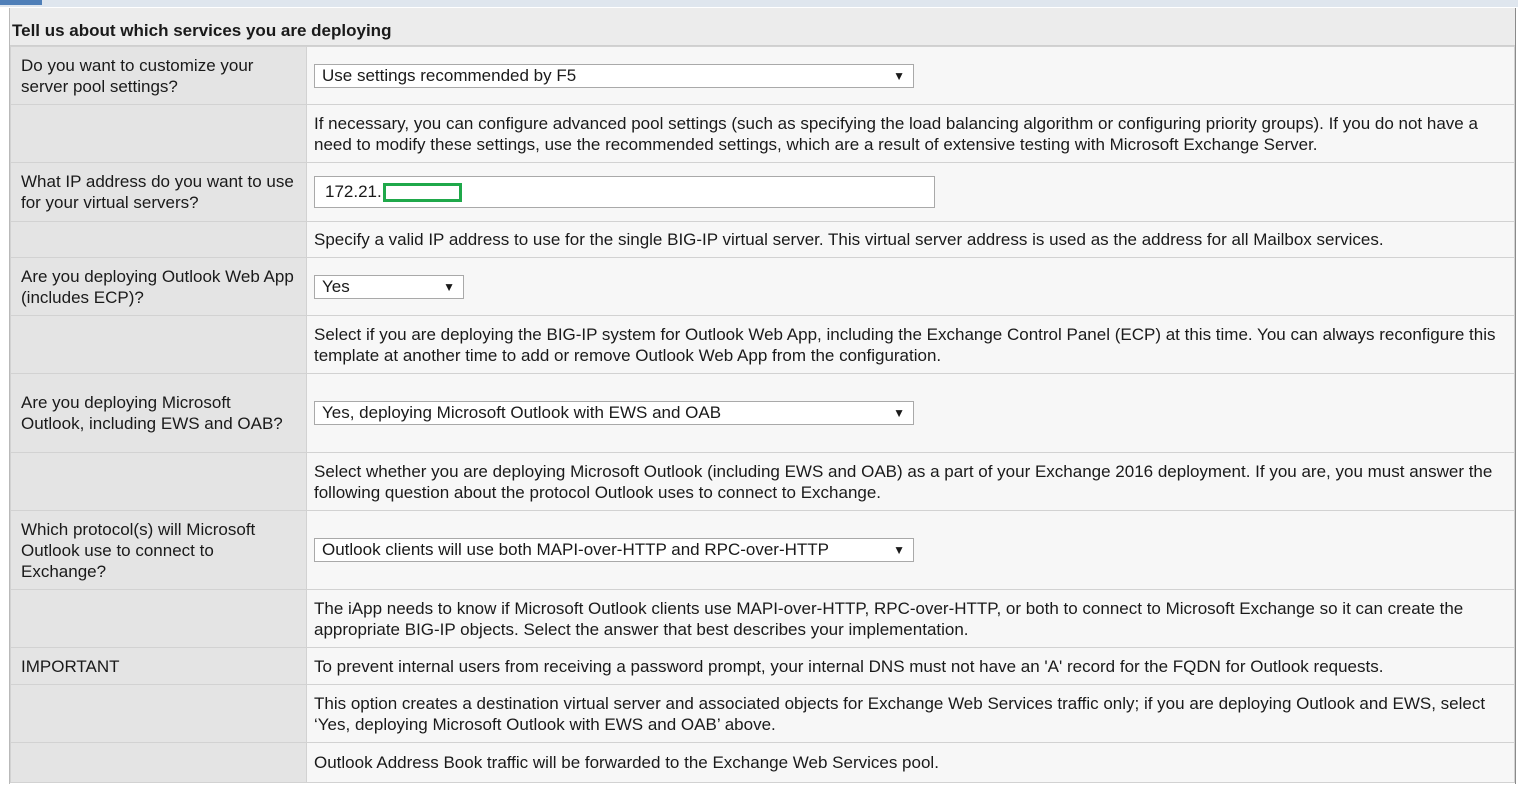  I want to click on pool-answer-cell: Use settings recommended by F5 ▼, so click(910, 75).